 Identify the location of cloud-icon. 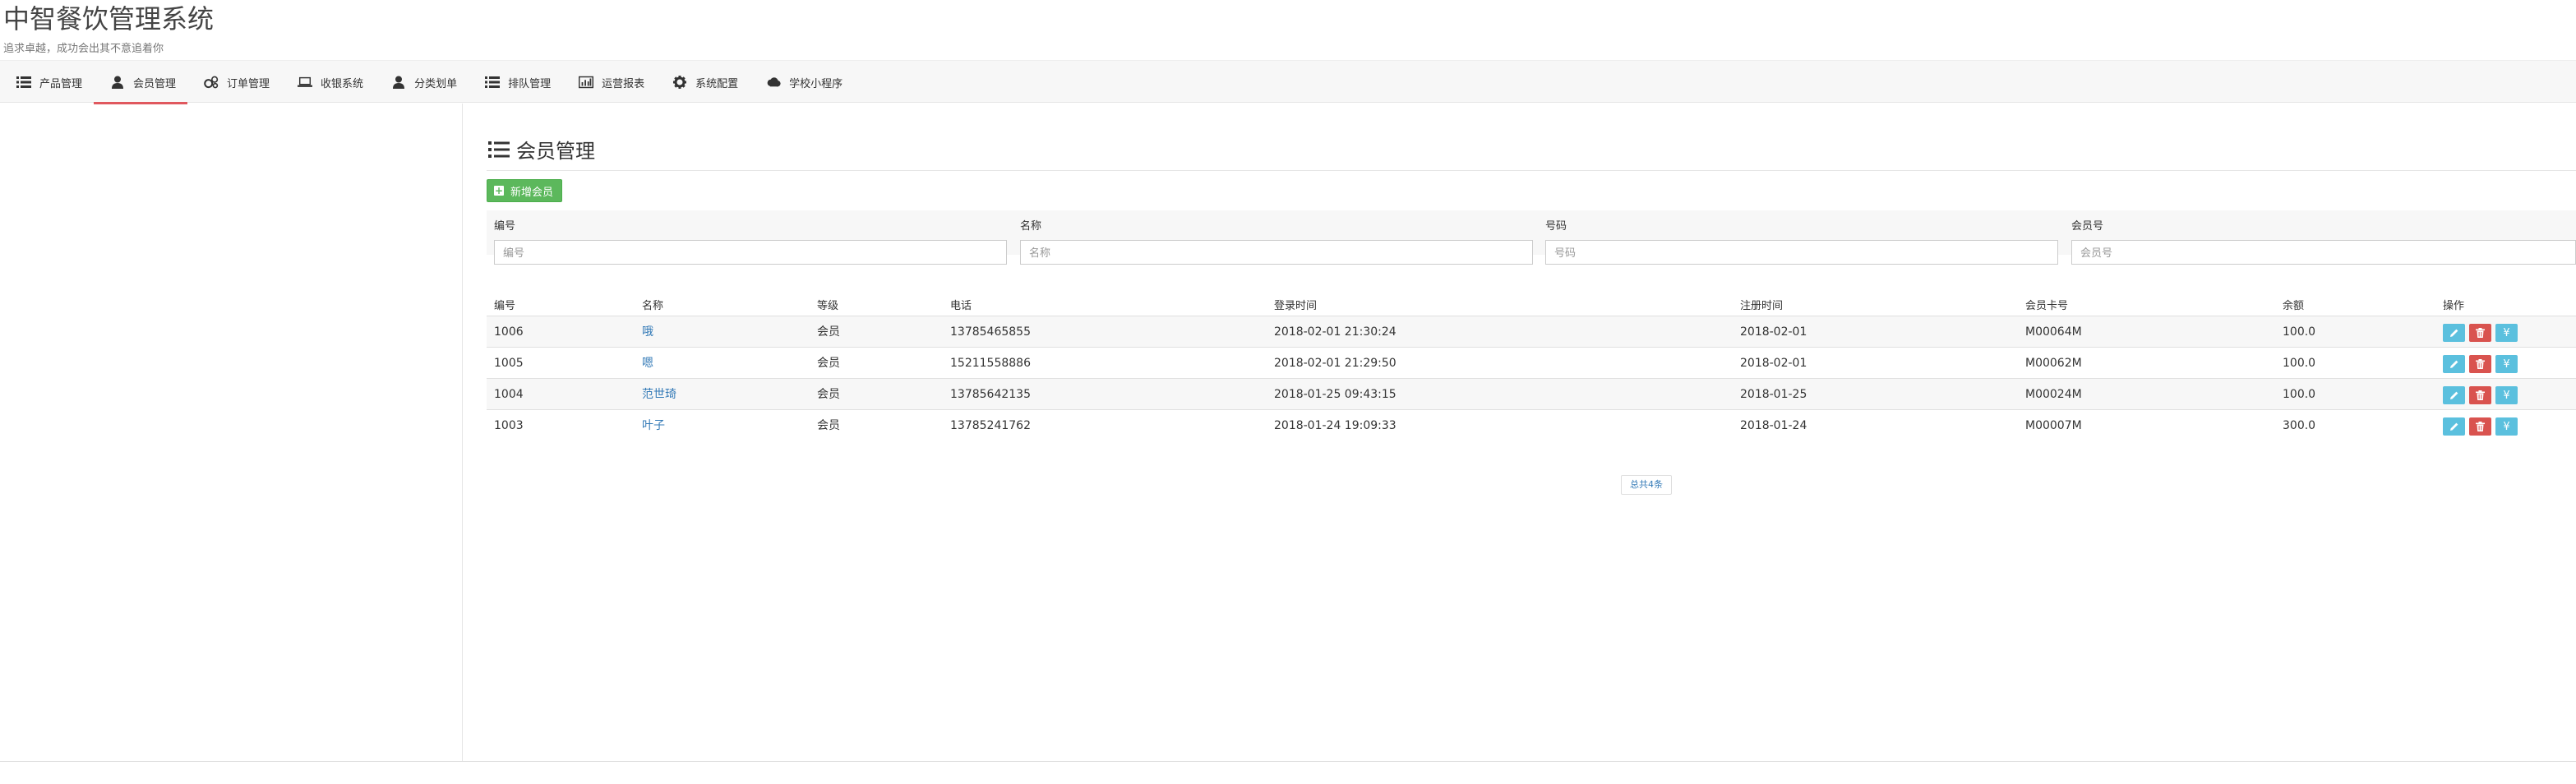
(773, 82).